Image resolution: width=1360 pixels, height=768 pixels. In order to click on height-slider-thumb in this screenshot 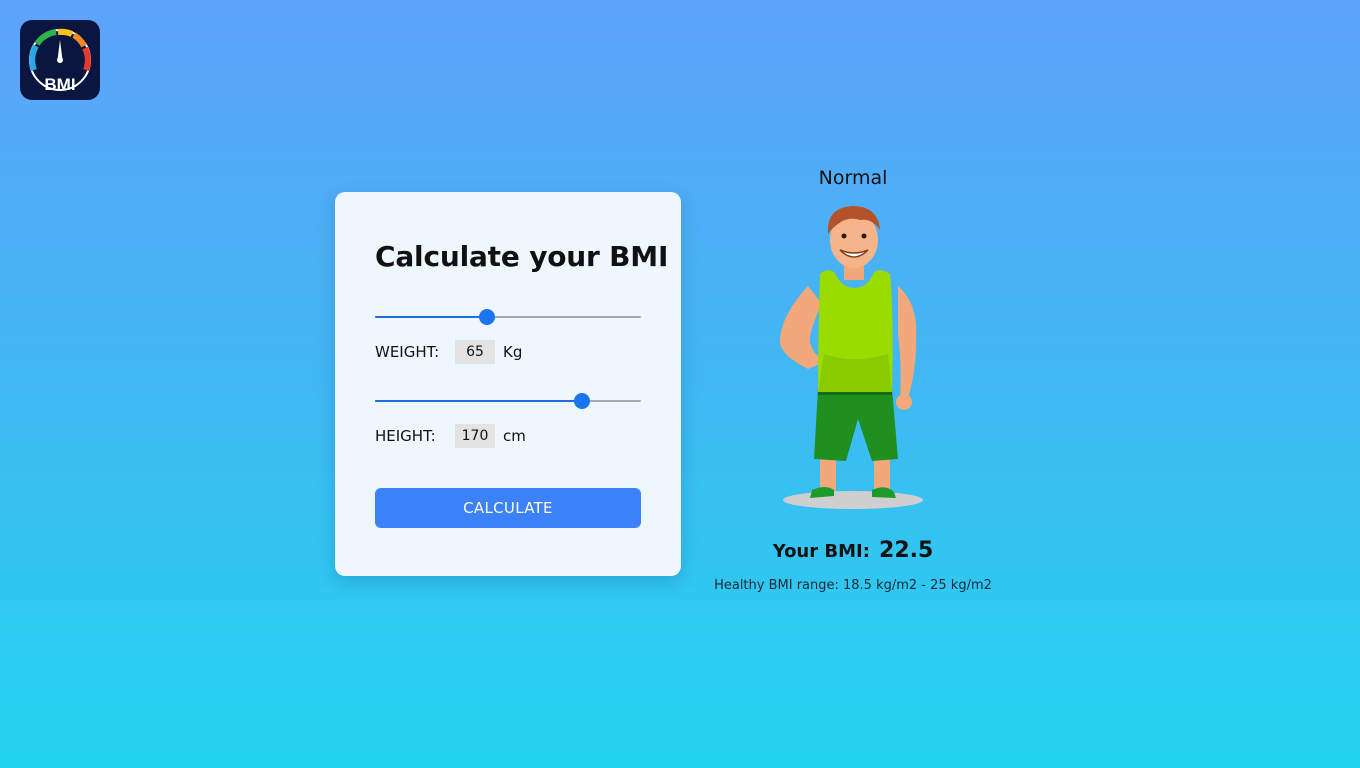, I will do `click(582, 401)`.